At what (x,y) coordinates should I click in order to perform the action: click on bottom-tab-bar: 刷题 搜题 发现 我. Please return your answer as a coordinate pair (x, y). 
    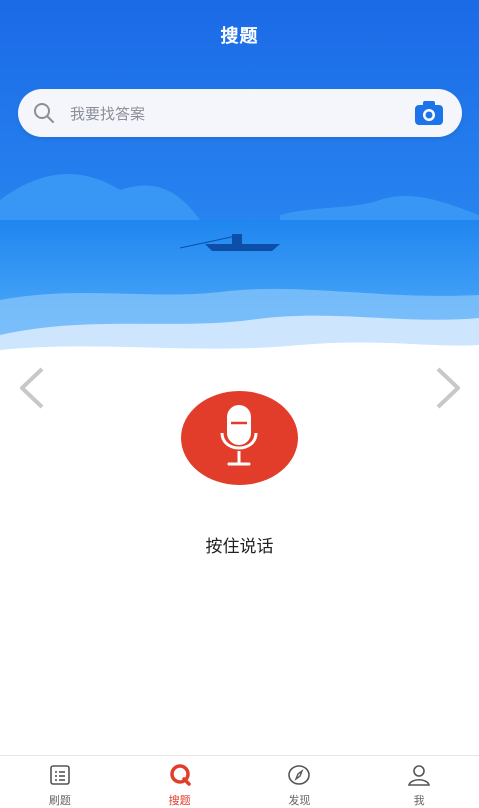
    Looking at the image, I should click on (239, 781).